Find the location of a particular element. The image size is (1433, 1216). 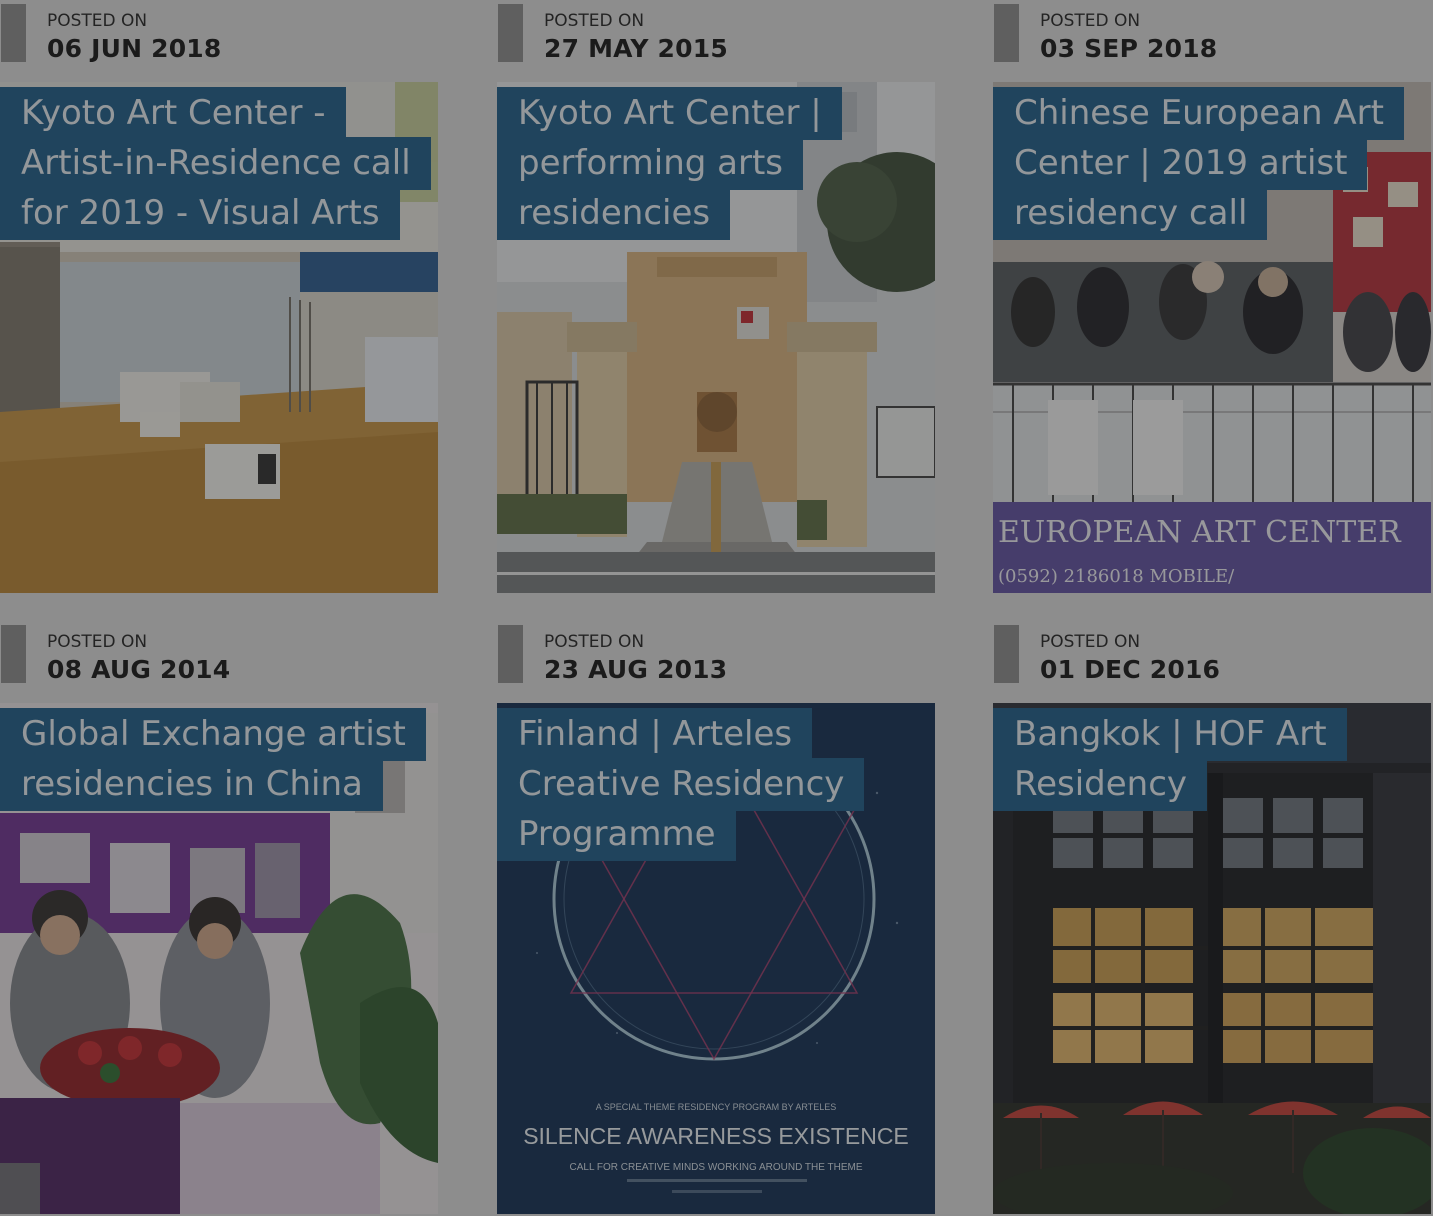

post-date: 03 SEP 2018 is located at coordinates (1129, 48).